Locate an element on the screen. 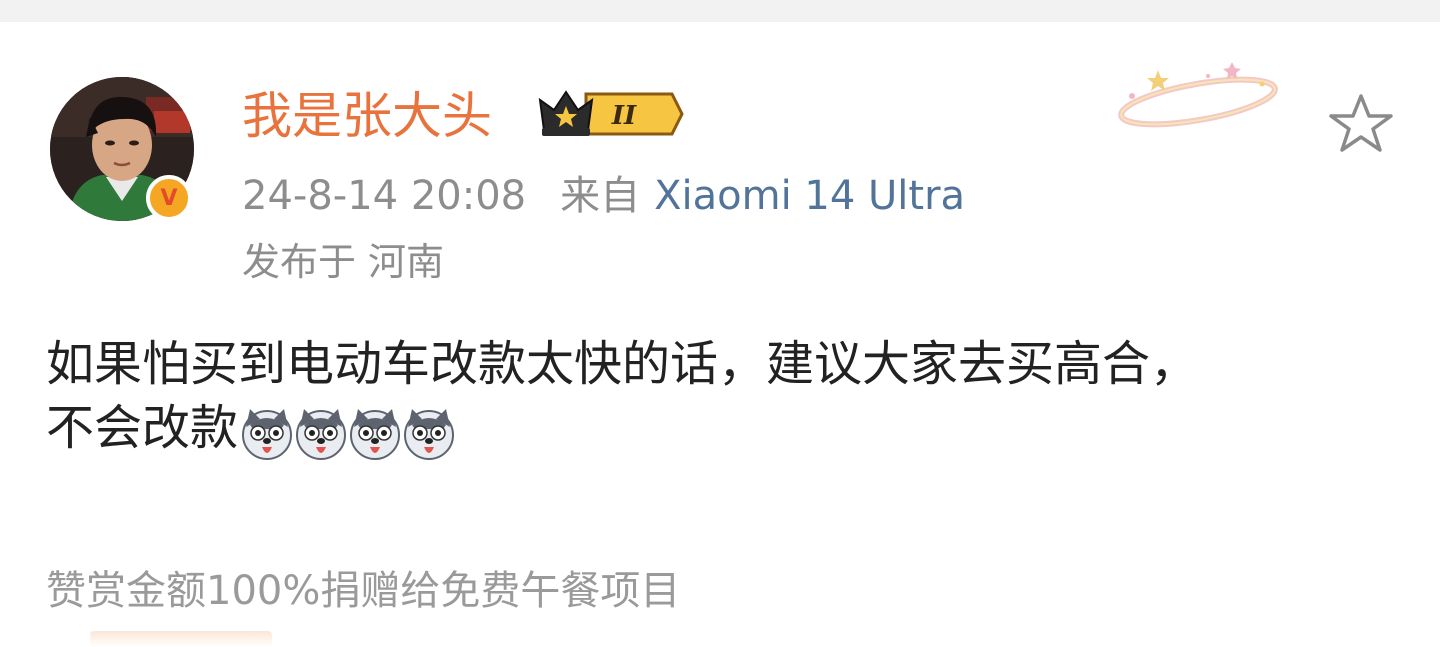 The image size is (1440, 647). star-outline-icon is located at coordinates (1361, 124).